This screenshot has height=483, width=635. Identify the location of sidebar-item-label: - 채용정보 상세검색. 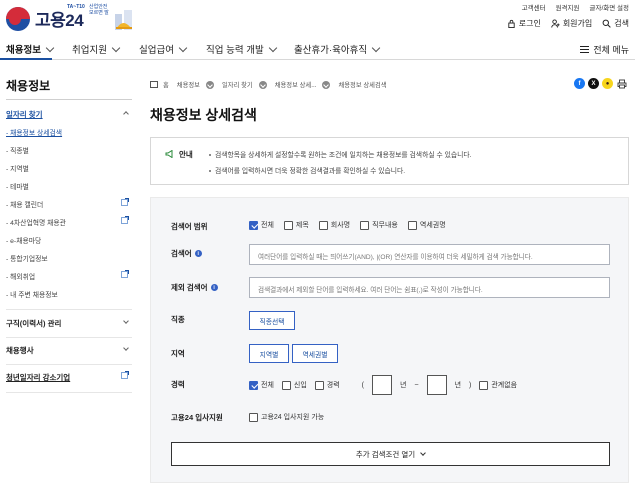
(34, 133).